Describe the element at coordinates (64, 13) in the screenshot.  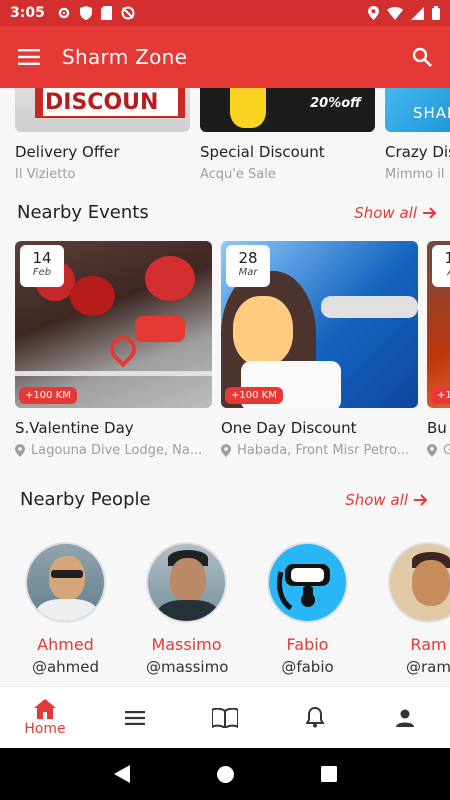
I see `settings-status-icon` at that location.